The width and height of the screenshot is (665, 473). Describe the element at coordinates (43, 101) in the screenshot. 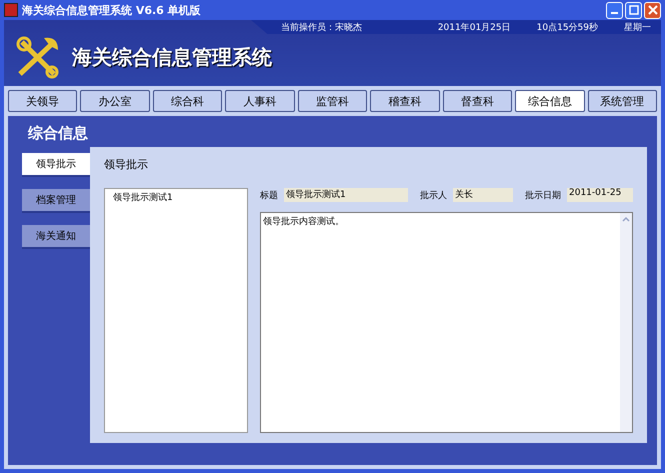

I see `nav-tab: 关领导` at that location.